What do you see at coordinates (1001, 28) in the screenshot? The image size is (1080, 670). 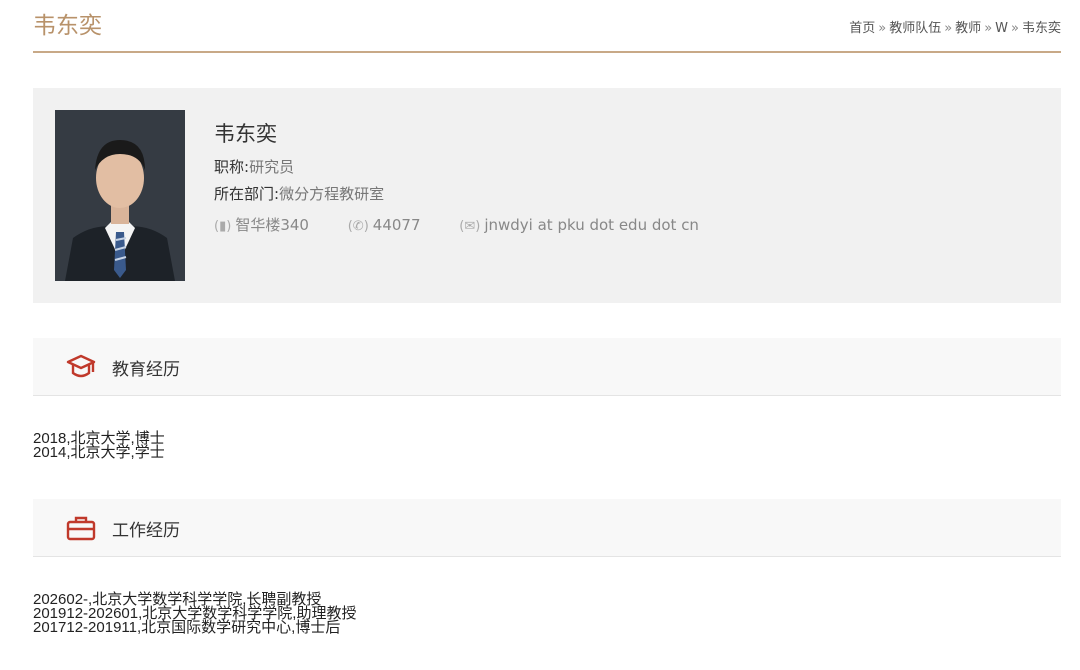 I see `breadcrumb-letter-link: W` at bounding box center [1001, 28].